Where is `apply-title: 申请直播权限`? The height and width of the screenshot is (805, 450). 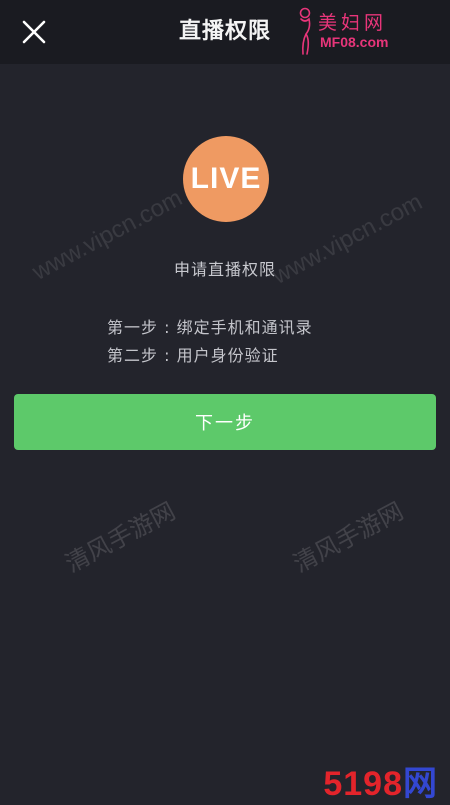
apply-title: 申请直播权限 is located at coordinates (224, 269).